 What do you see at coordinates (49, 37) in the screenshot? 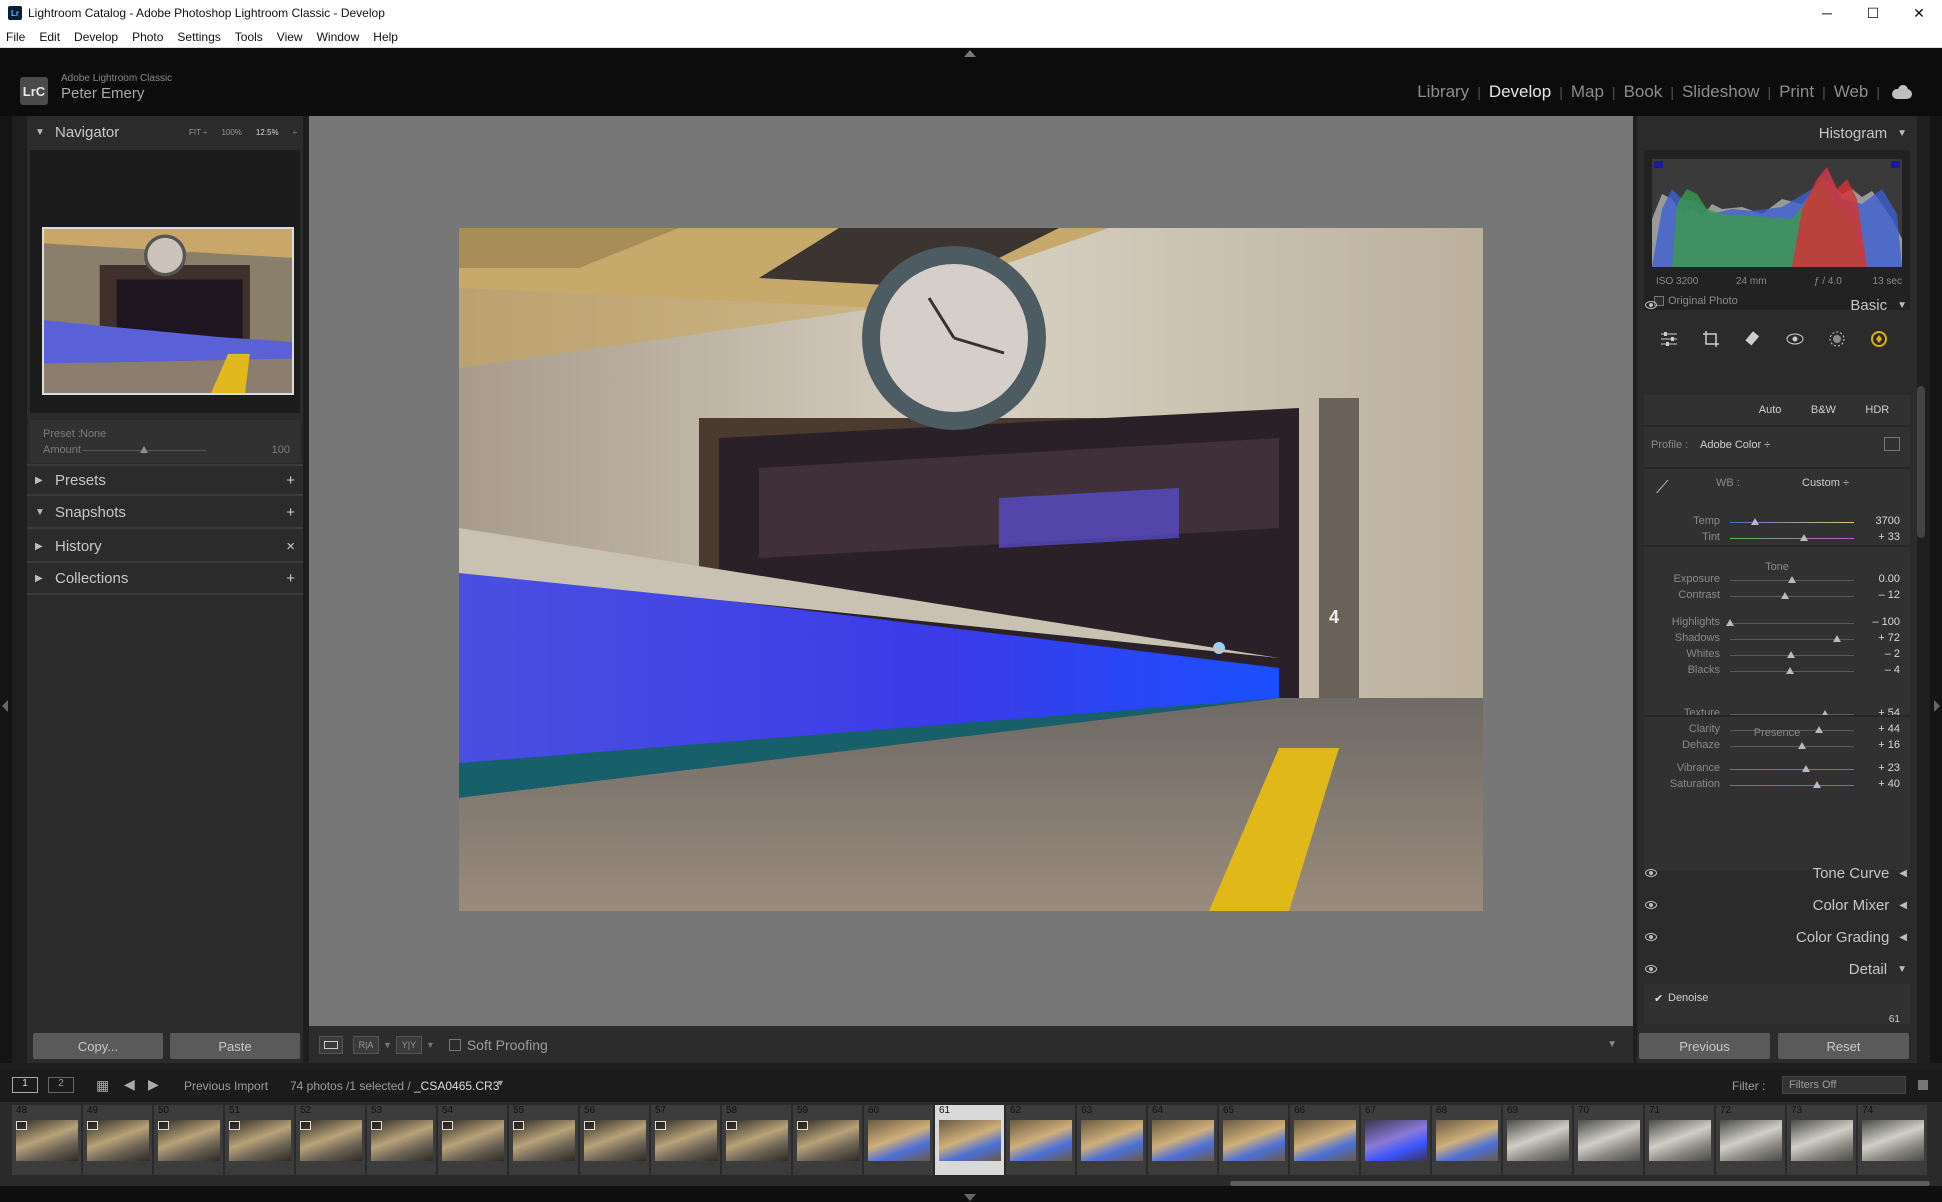
I see `menu-edit: Edit` at bounding box center [49, 37].